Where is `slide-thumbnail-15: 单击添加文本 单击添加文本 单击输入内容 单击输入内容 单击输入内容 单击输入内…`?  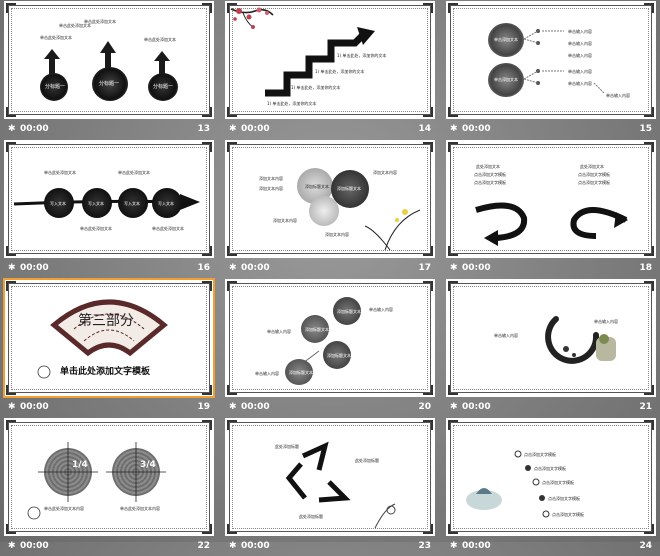 slide-thumbnail-15: 单击添加文本 单击添加文本 单击输入内容 单击输入内容 单击输入内容 单击输入内… is located at coordinates (551, 70).